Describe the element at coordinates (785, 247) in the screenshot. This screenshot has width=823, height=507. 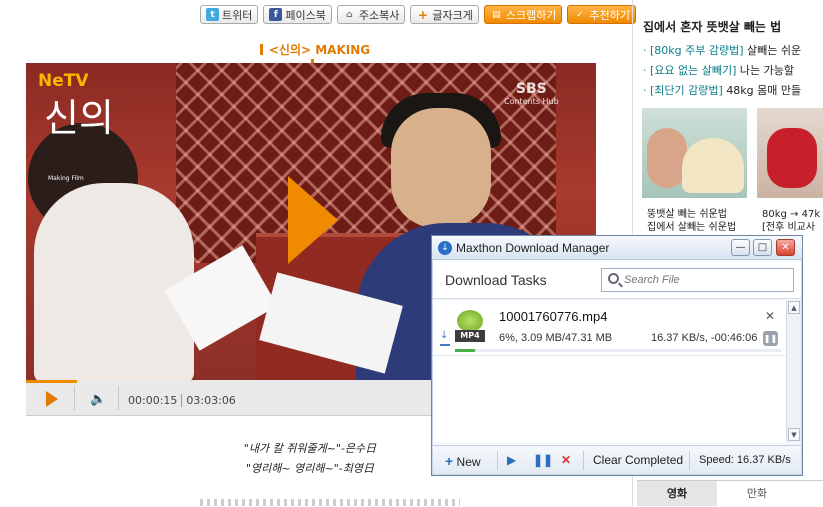
I see `close-button: ✕` at that location.